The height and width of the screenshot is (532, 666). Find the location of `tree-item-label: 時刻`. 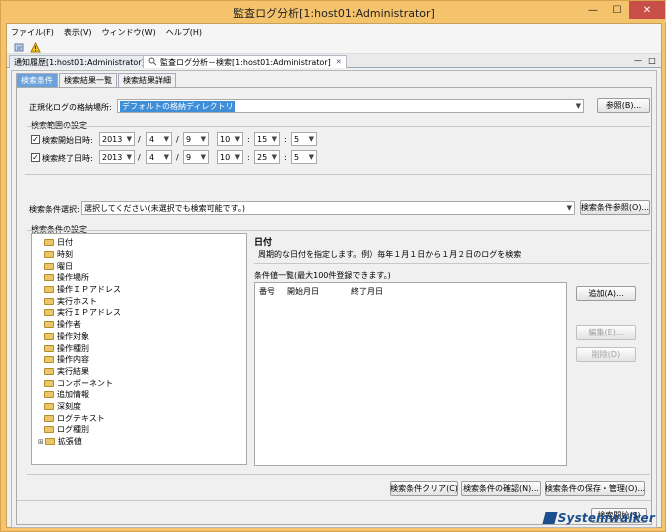

tree-item-label: 時刻 is located at coordinates (65, 255).